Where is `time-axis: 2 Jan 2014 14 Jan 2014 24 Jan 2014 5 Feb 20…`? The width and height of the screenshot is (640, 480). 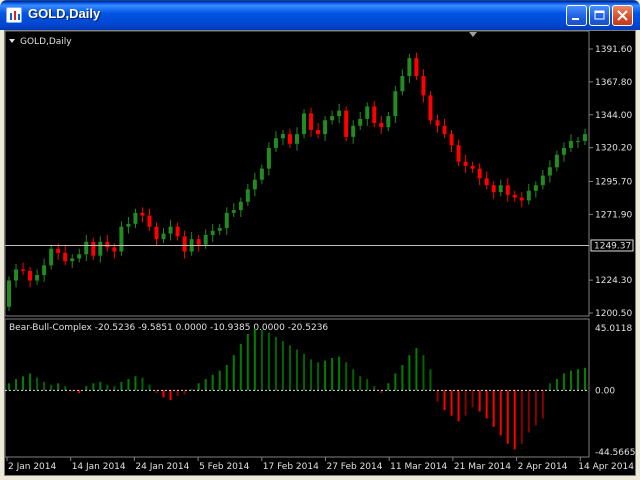 time-axis: 2 Jan 2014 14 Jan 2014 24 Jan 2014 5 Feb 20… is located at coordinates (320, 464).